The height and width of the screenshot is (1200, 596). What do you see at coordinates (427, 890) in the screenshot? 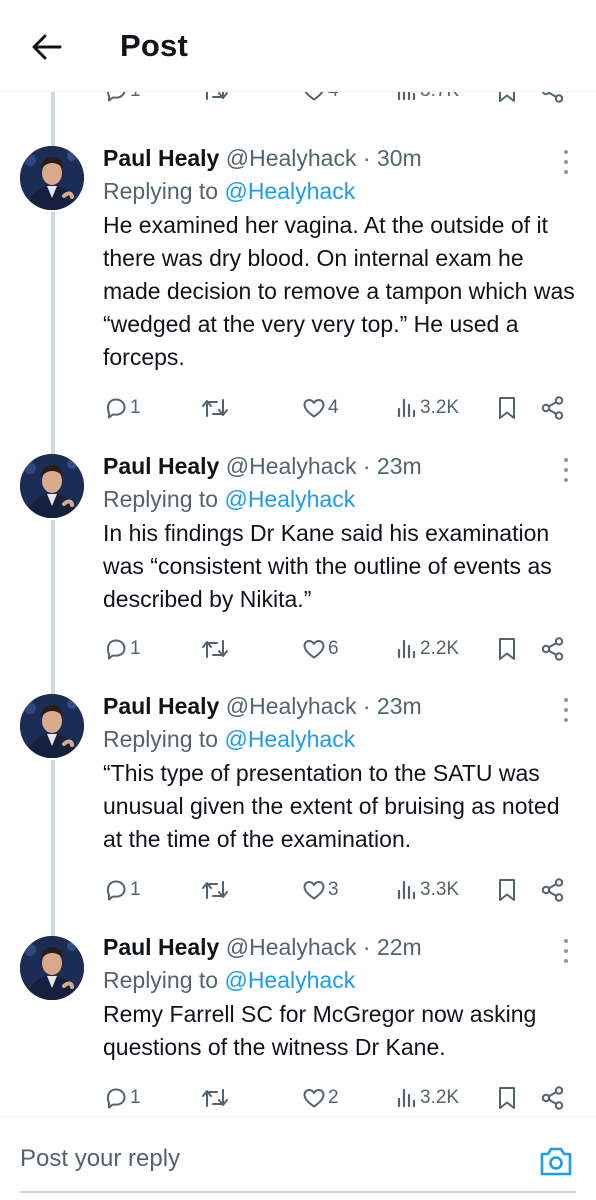
I see `views-button: 3.3K` at bounding box center [427, 890].